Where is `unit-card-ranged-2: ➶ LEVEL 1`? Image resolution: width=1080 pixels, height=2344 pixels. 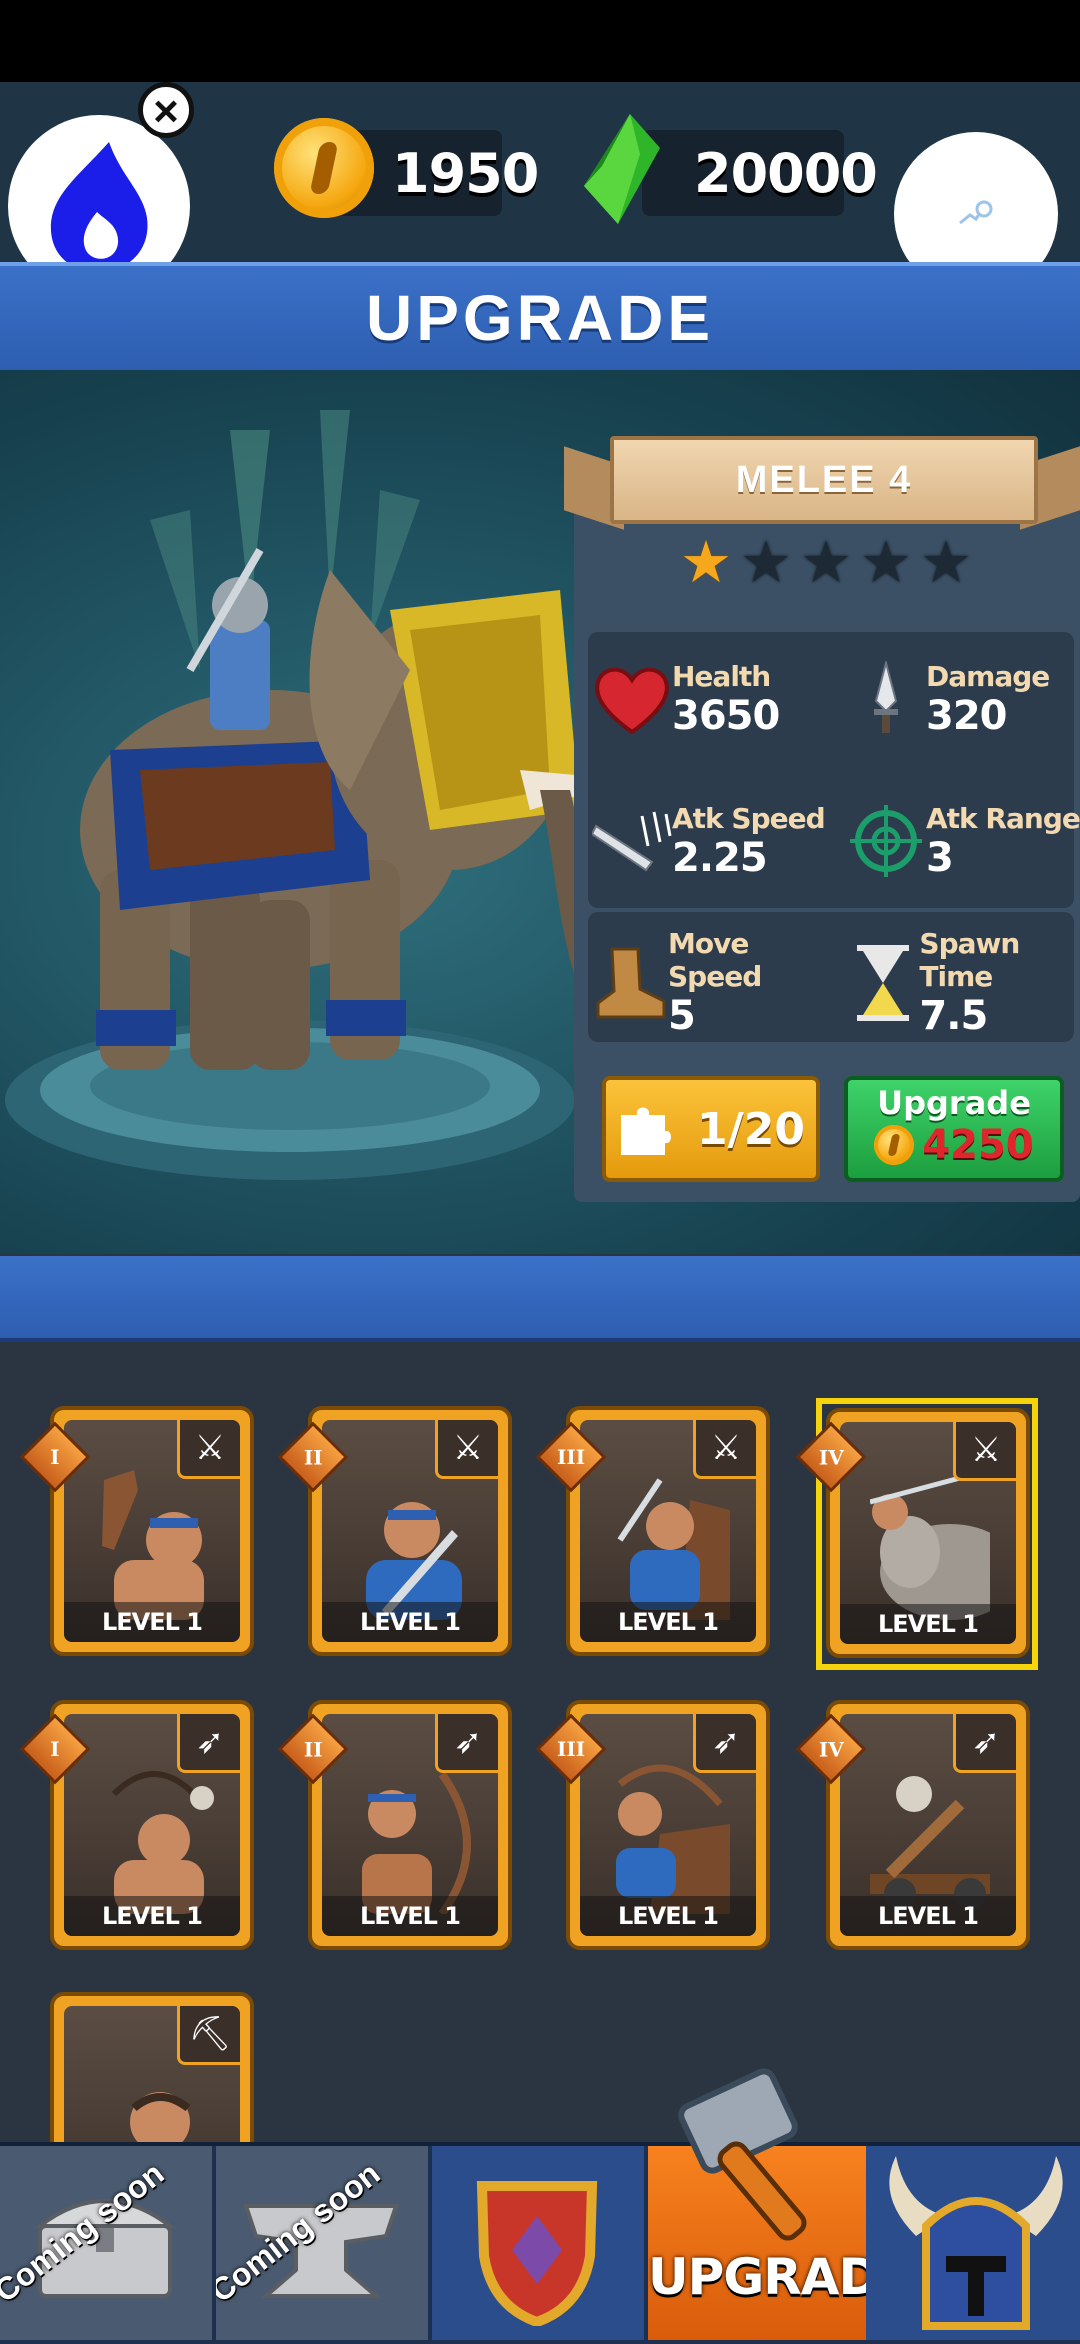 unit-card-ranged-2: ➶ LEVEL 1 is located at coordinates (410, 1825).